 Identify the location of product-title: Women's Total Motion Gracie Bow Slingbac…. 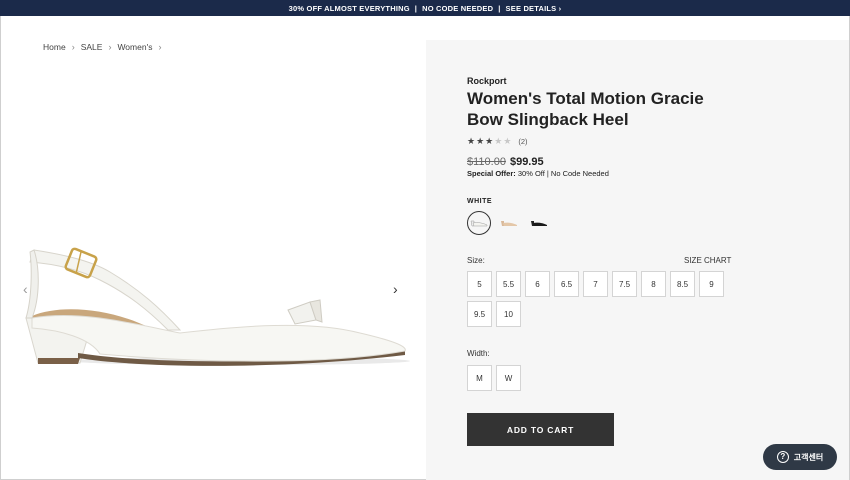
(585, 109).